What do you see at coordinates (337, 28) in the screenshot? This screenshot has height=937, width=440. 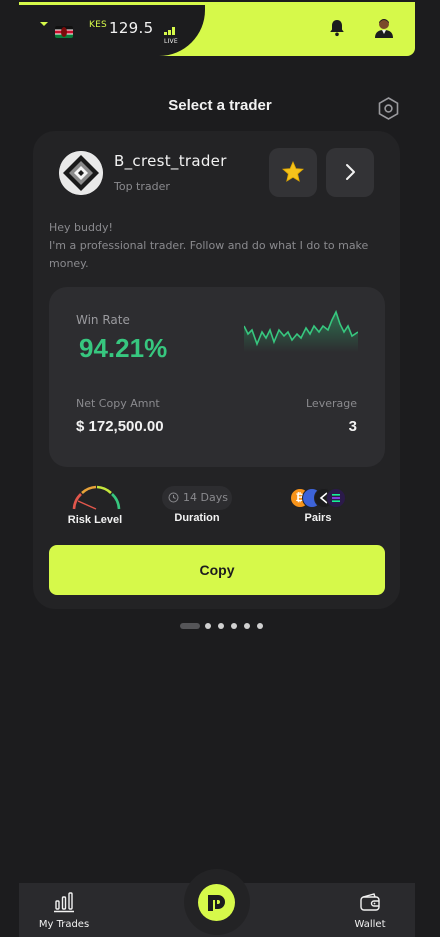 I see `bell-icon` at bounding box center [337, 28].